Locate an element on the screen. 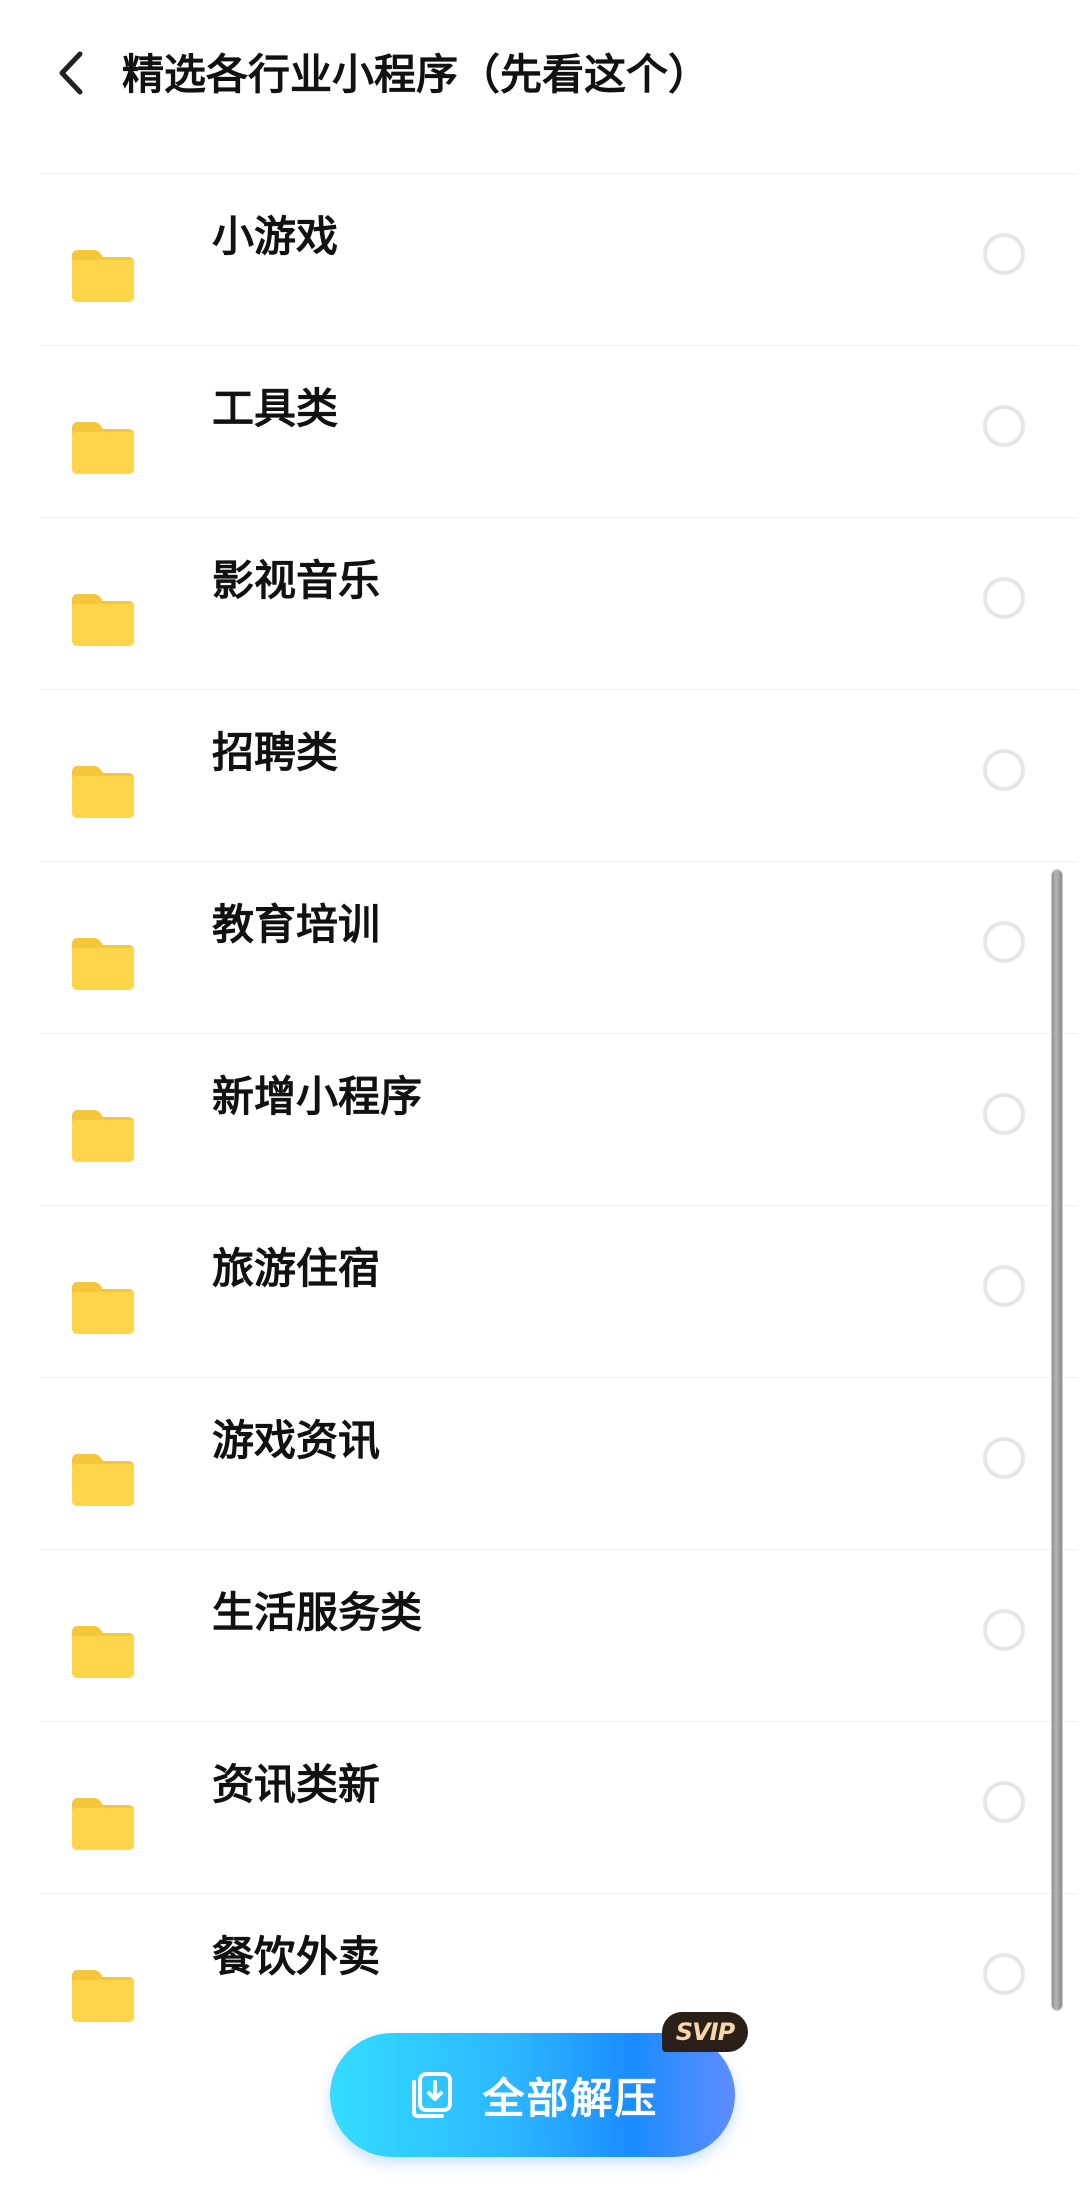 The image size is (1080, 2199). list-item: 资讯类新 is located at coordinates (558, 1808).